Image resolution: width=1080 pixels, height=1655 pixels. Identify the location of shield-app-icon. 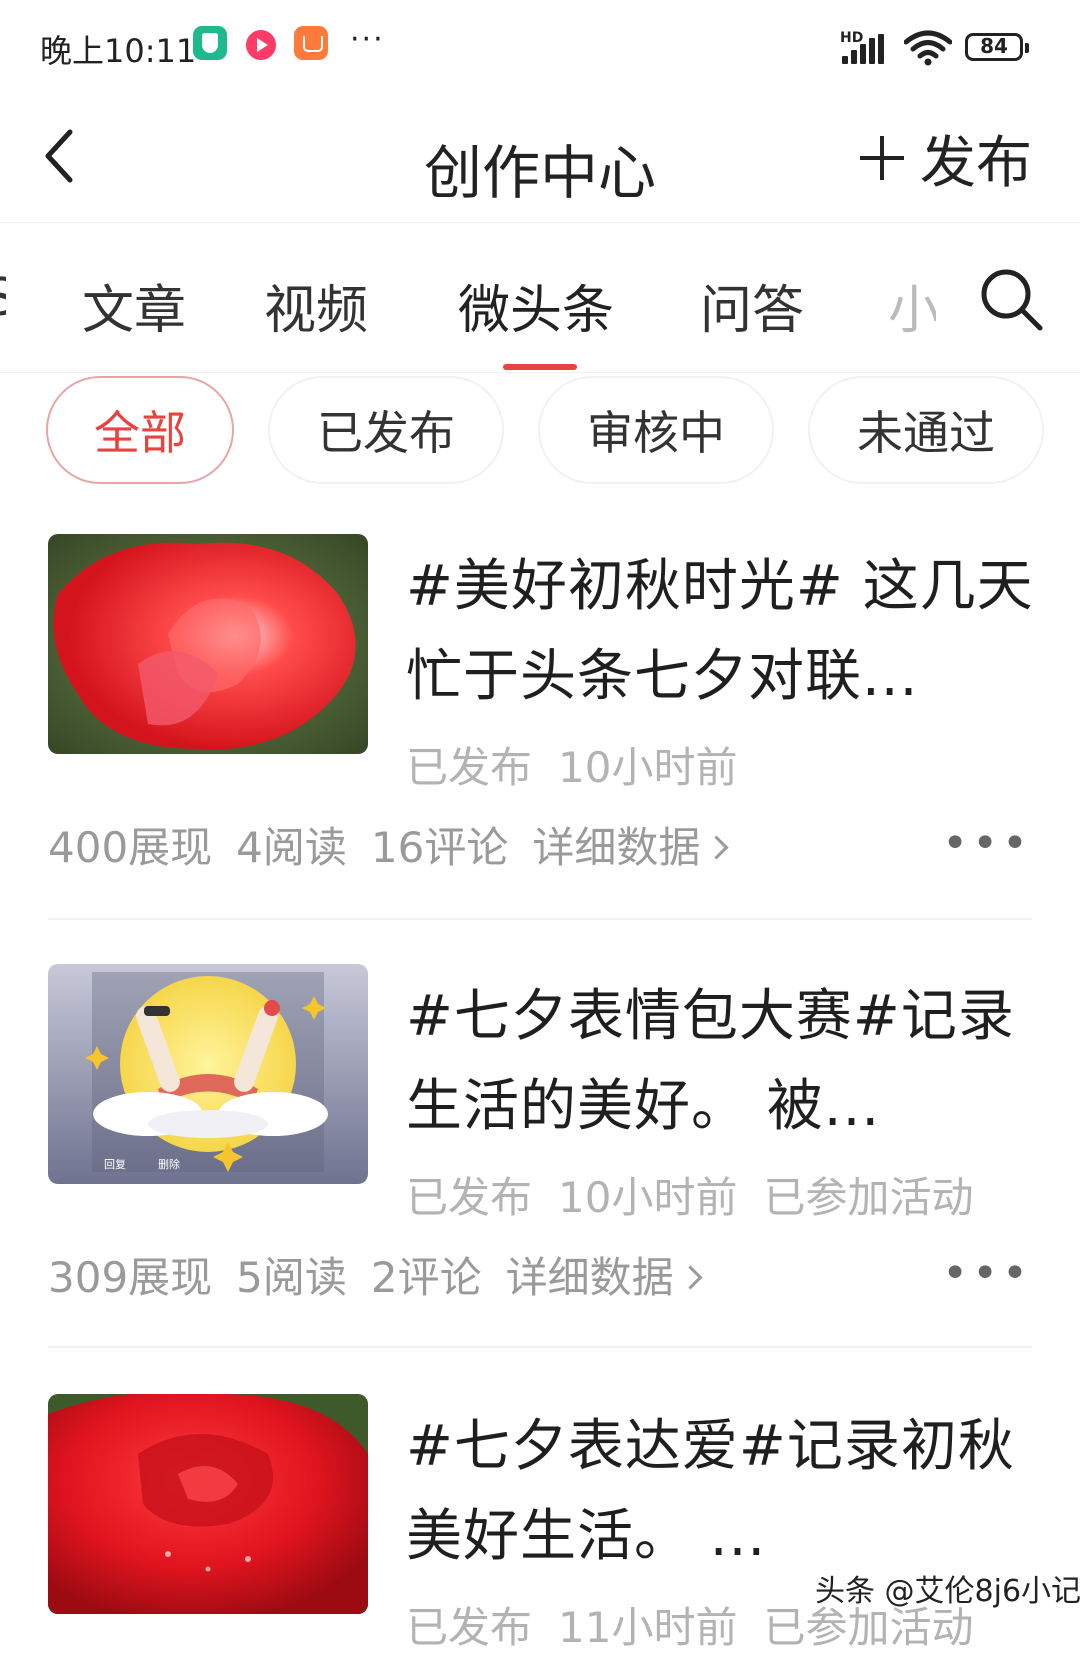
(210, 43).